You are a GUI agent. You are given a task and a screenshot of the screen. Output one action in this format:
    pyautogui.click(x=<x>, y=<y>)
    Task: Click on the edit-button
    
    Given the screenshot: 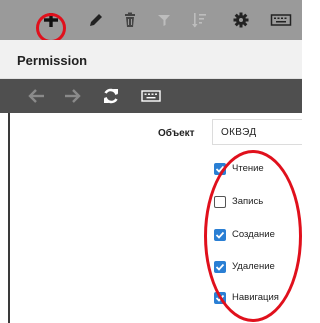 What is the action you would take?
    pyautogui.click(x=96, y=20)
    